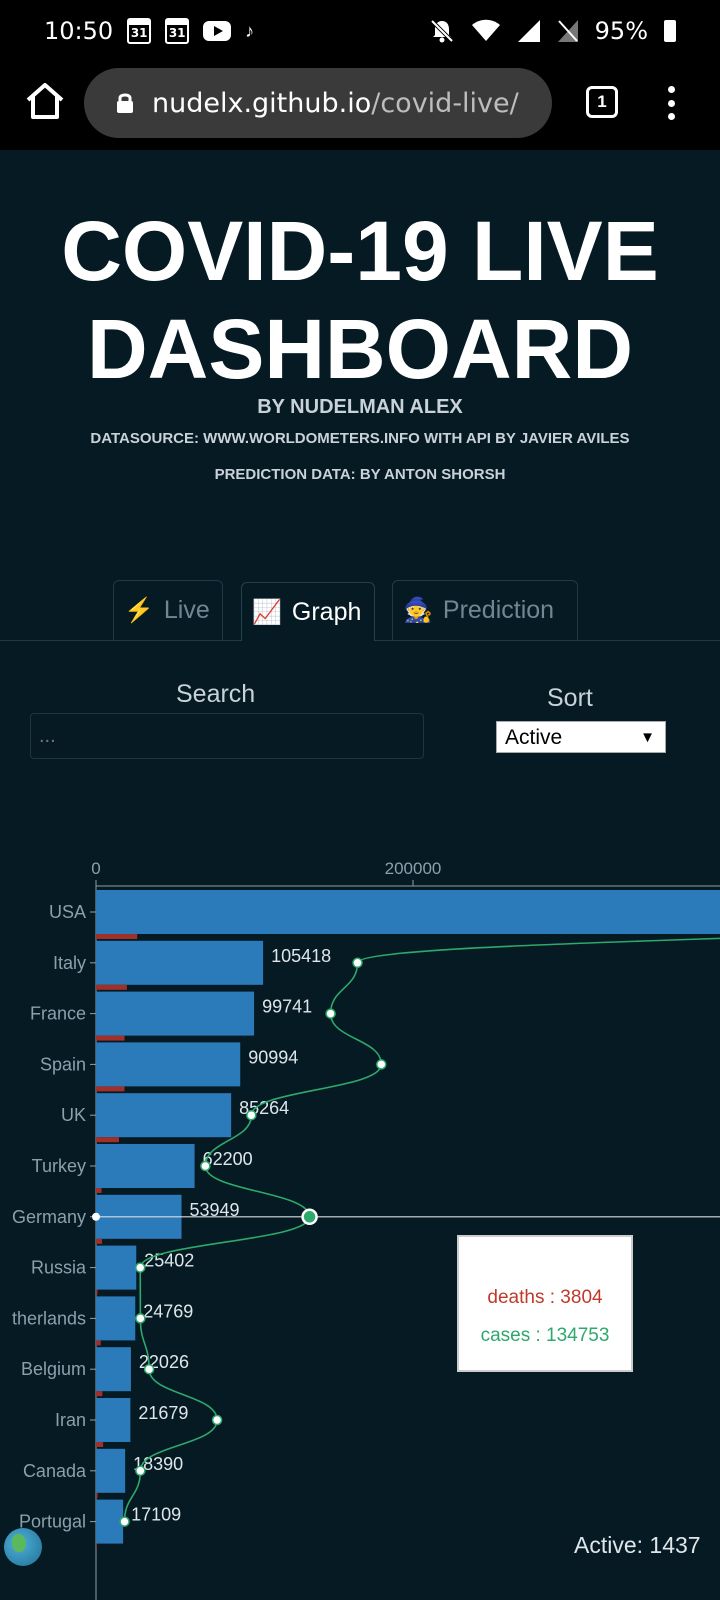 The height and width of the screenshot is (1600, 720). Describe the element at coordinates (413, 868) in the screenshot. I see `x-tick-label: 200000` at that location.